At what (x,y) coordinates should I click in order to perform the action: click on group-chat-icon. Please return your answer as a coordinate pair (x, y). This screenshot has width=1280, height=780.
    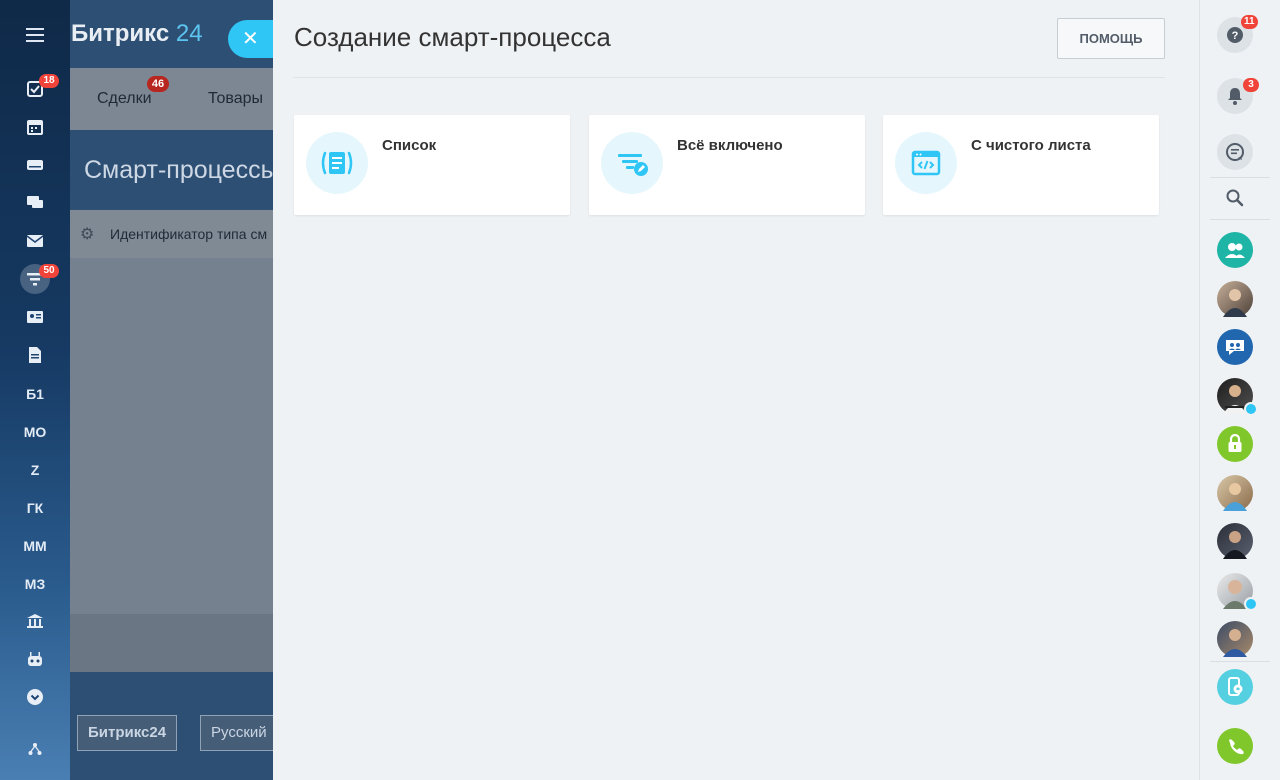
    Looking at the image, I should click on (1235, 250).